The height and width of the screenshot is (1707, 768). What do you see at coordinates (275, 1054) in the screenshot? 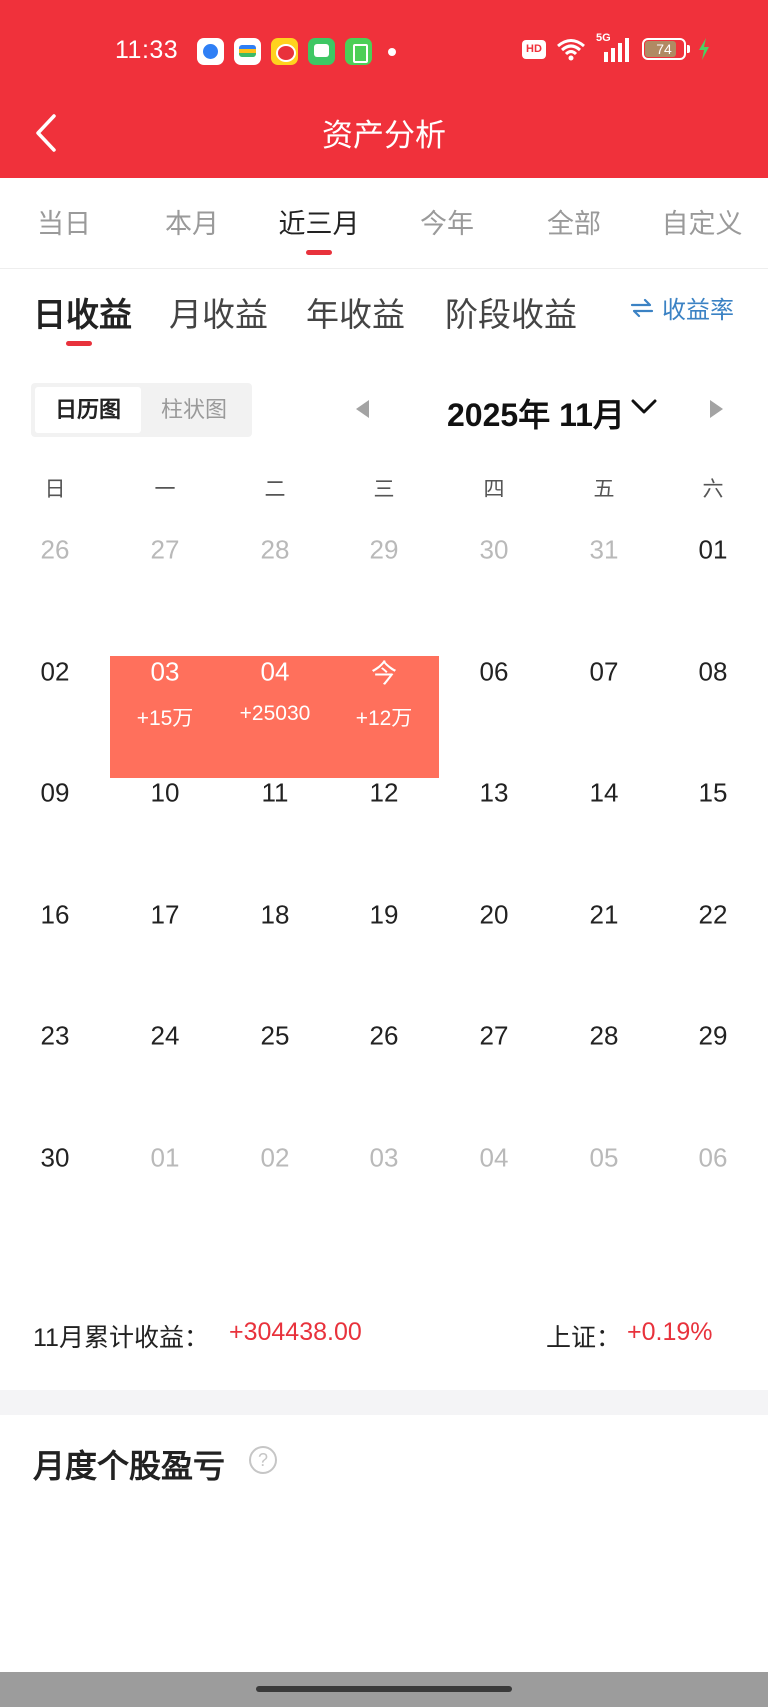
I see `calendar-day-cell: 25` at bounding box center [275, 1054].